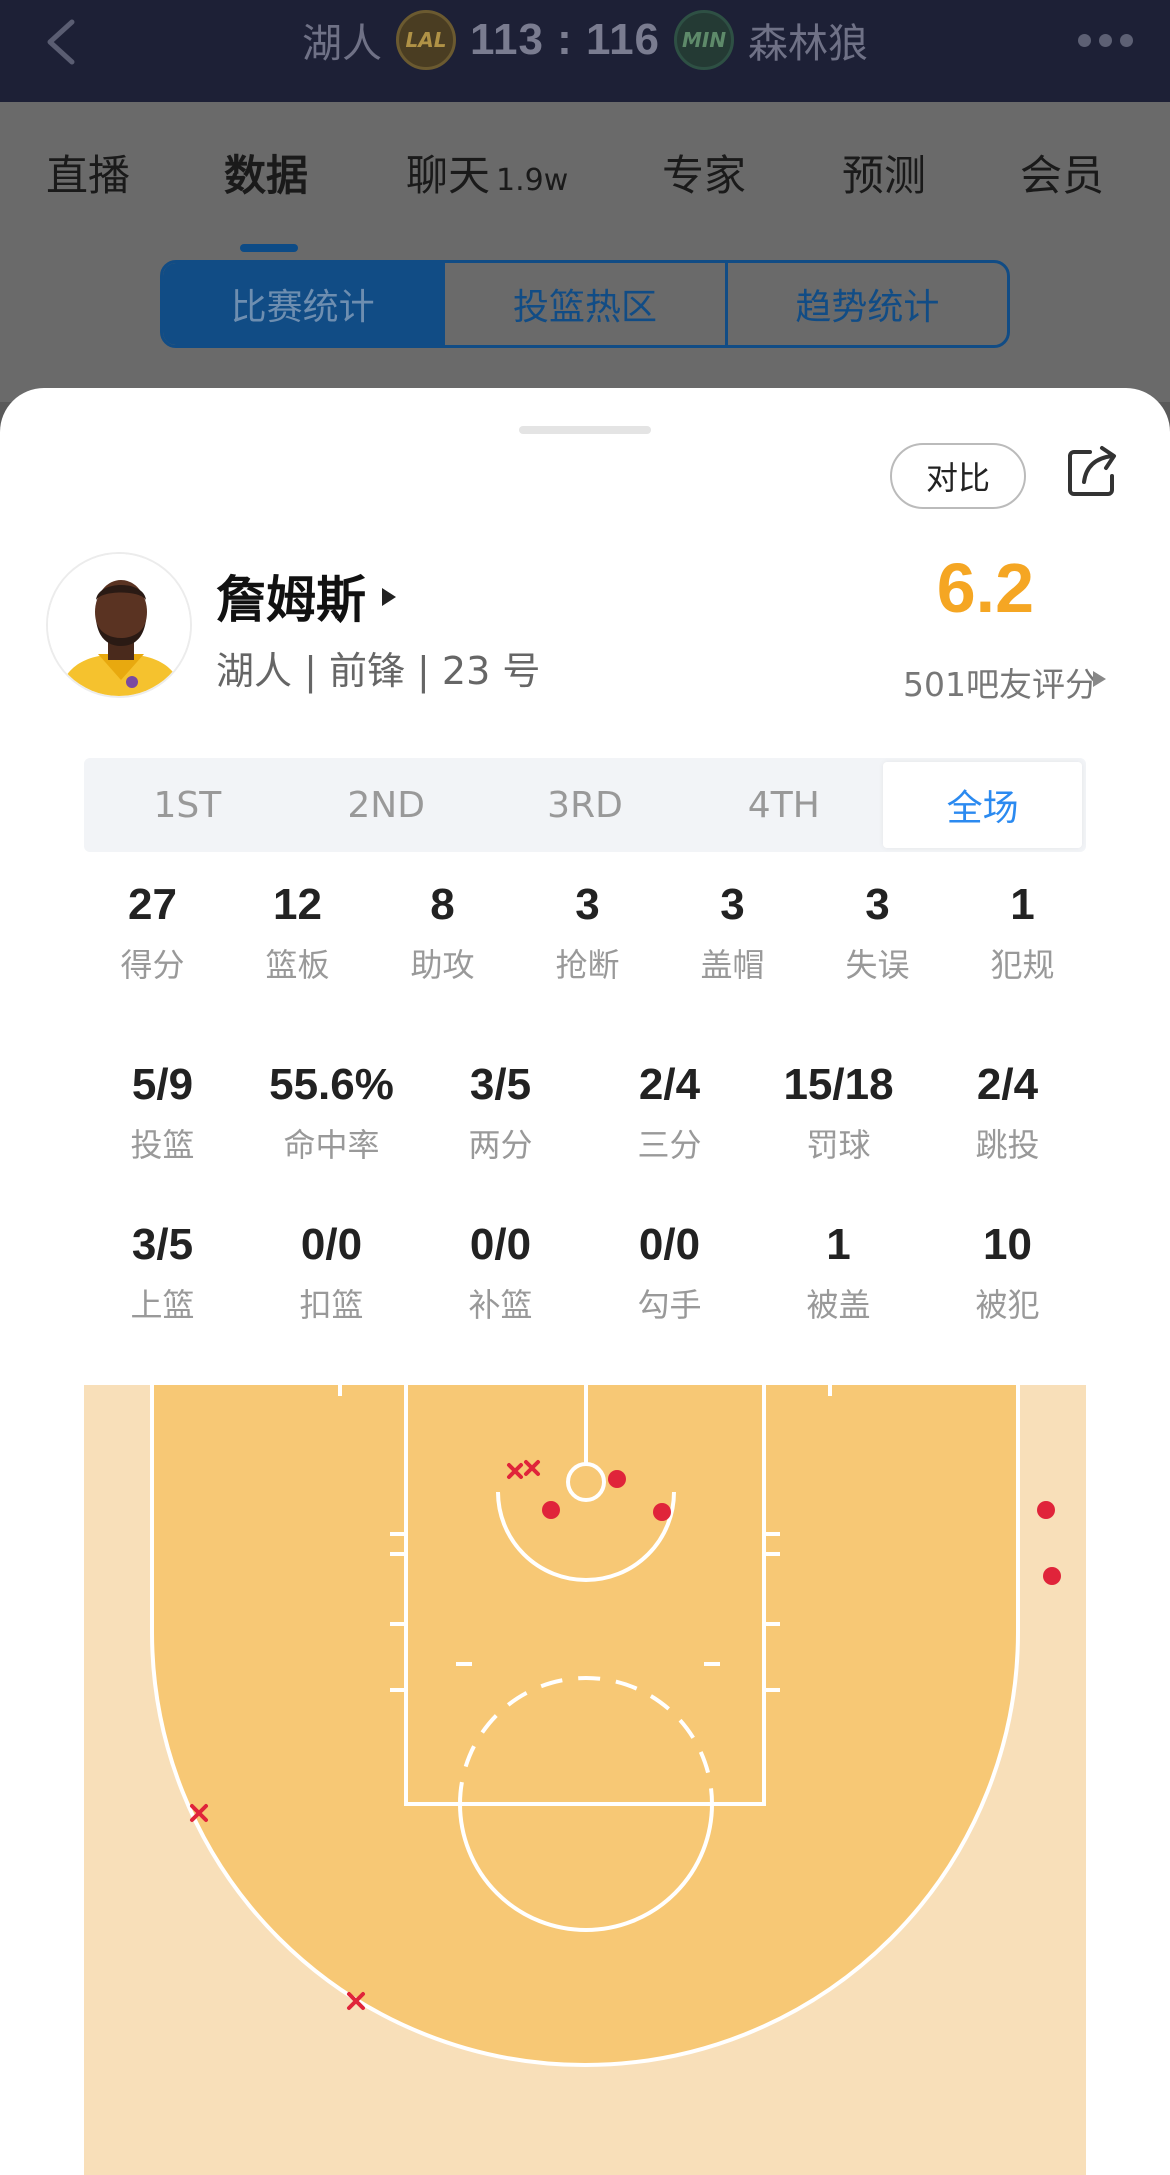 The width and height of the screenshot is (1170, 2175). I want to click on tab-prediction: 预测, so click(884, 172).